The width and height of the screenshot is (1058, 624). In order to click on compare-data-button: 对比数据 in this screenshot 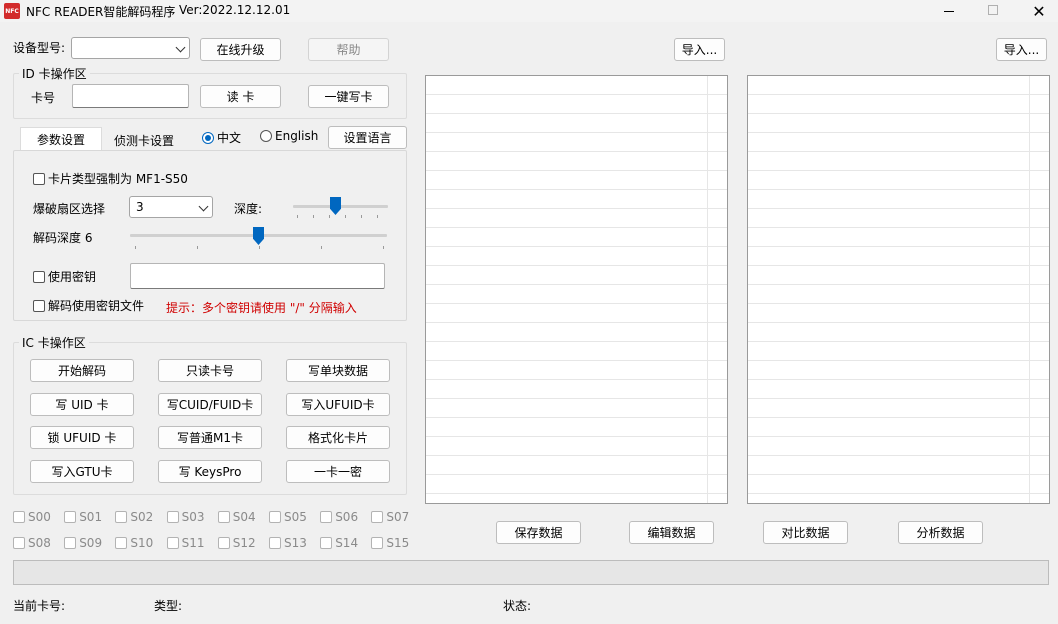, I will do `click(805, 532)`.